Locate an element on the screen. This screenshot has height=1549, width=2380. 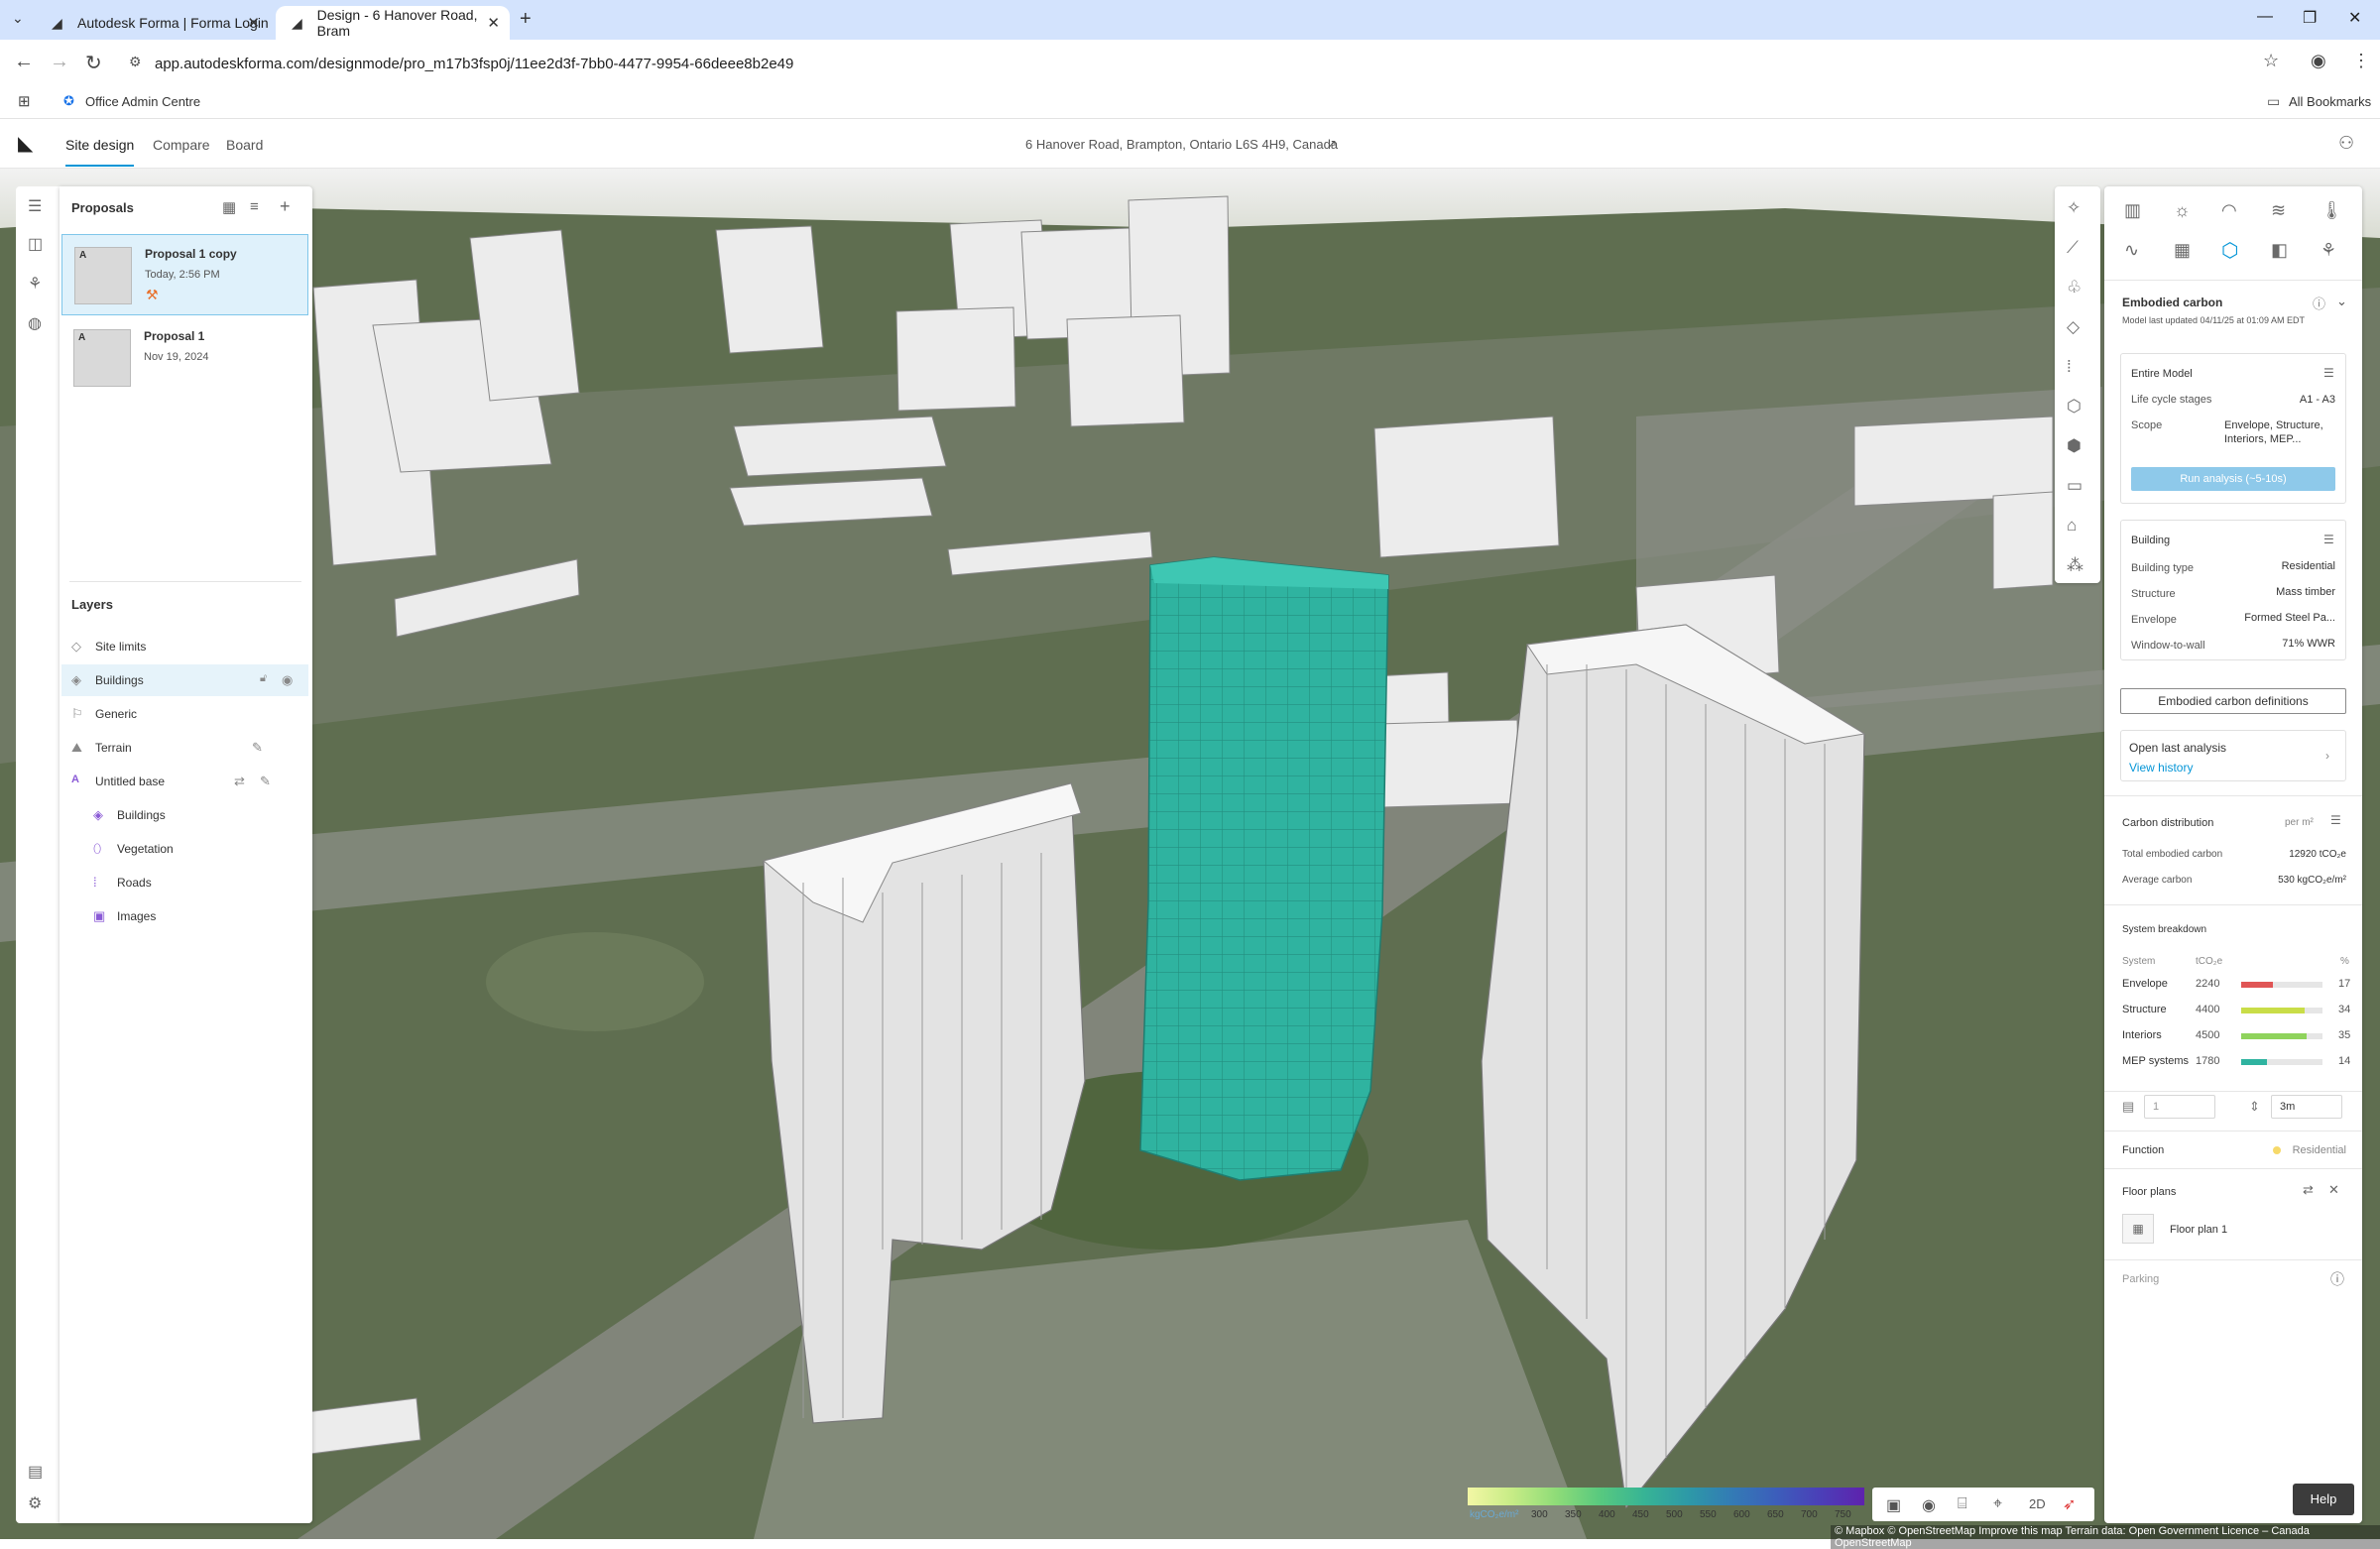
external-link-icon: ↗ is located at coordinates (1332, 144).